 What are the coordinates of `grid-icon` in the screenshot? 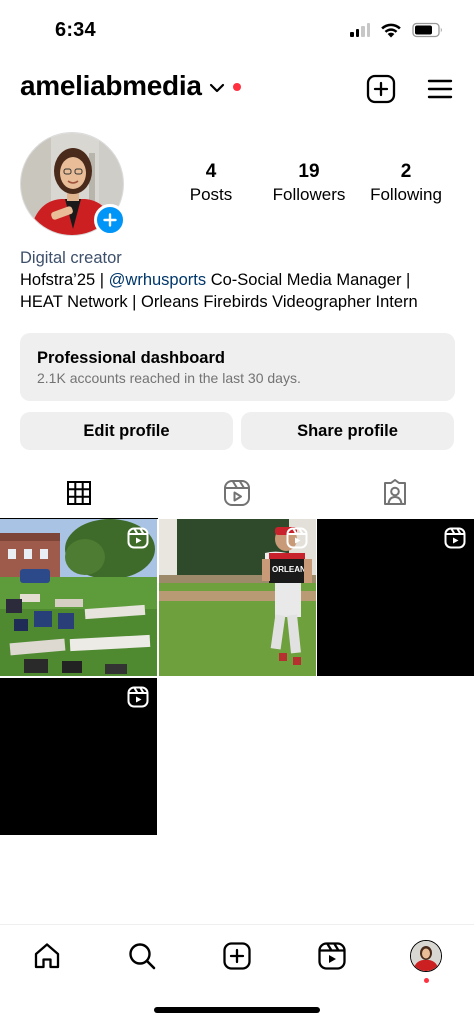 It's located at (79, 492).